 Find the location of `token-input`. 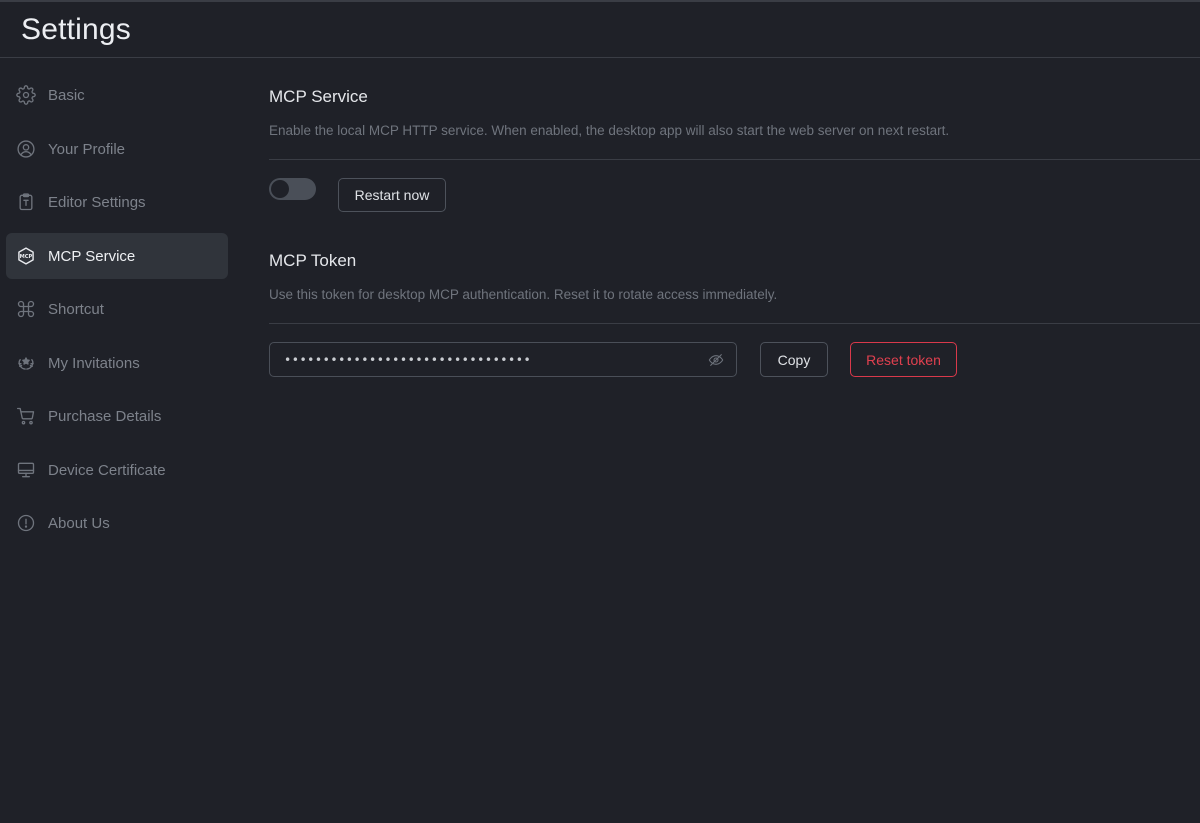

token-input is located at coordinates (495, 359).